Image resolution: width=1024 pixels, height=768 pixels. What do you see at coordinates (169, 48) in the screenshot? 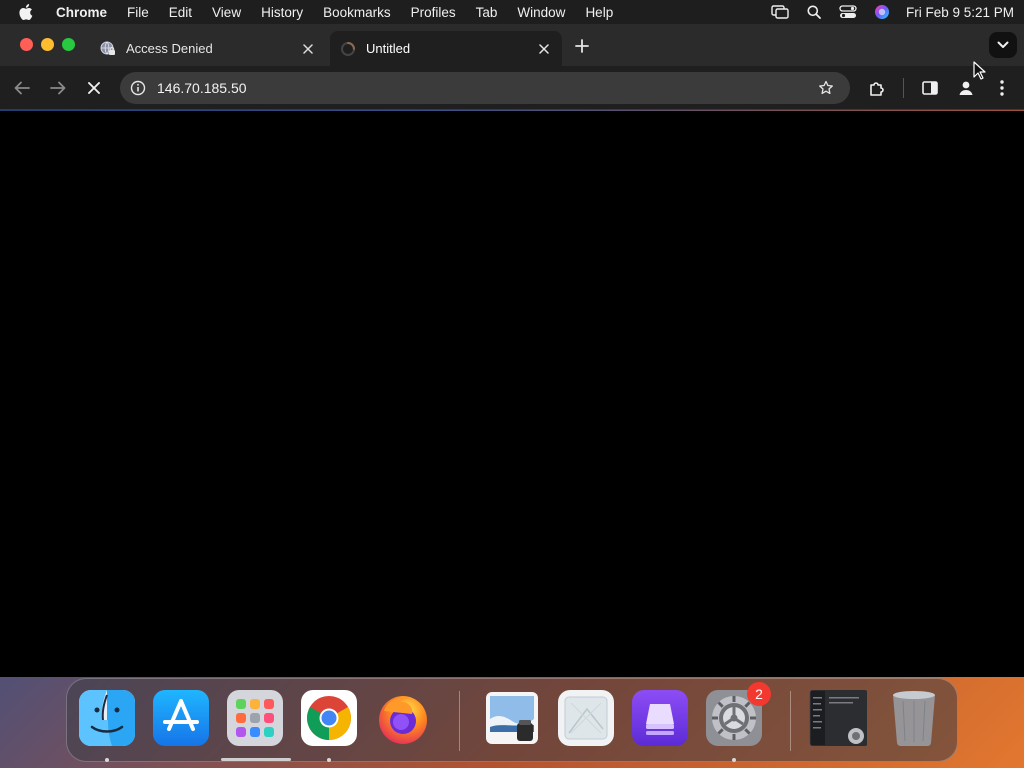
I see `tab-title: Access Denied` at bounding box center [169, 48].